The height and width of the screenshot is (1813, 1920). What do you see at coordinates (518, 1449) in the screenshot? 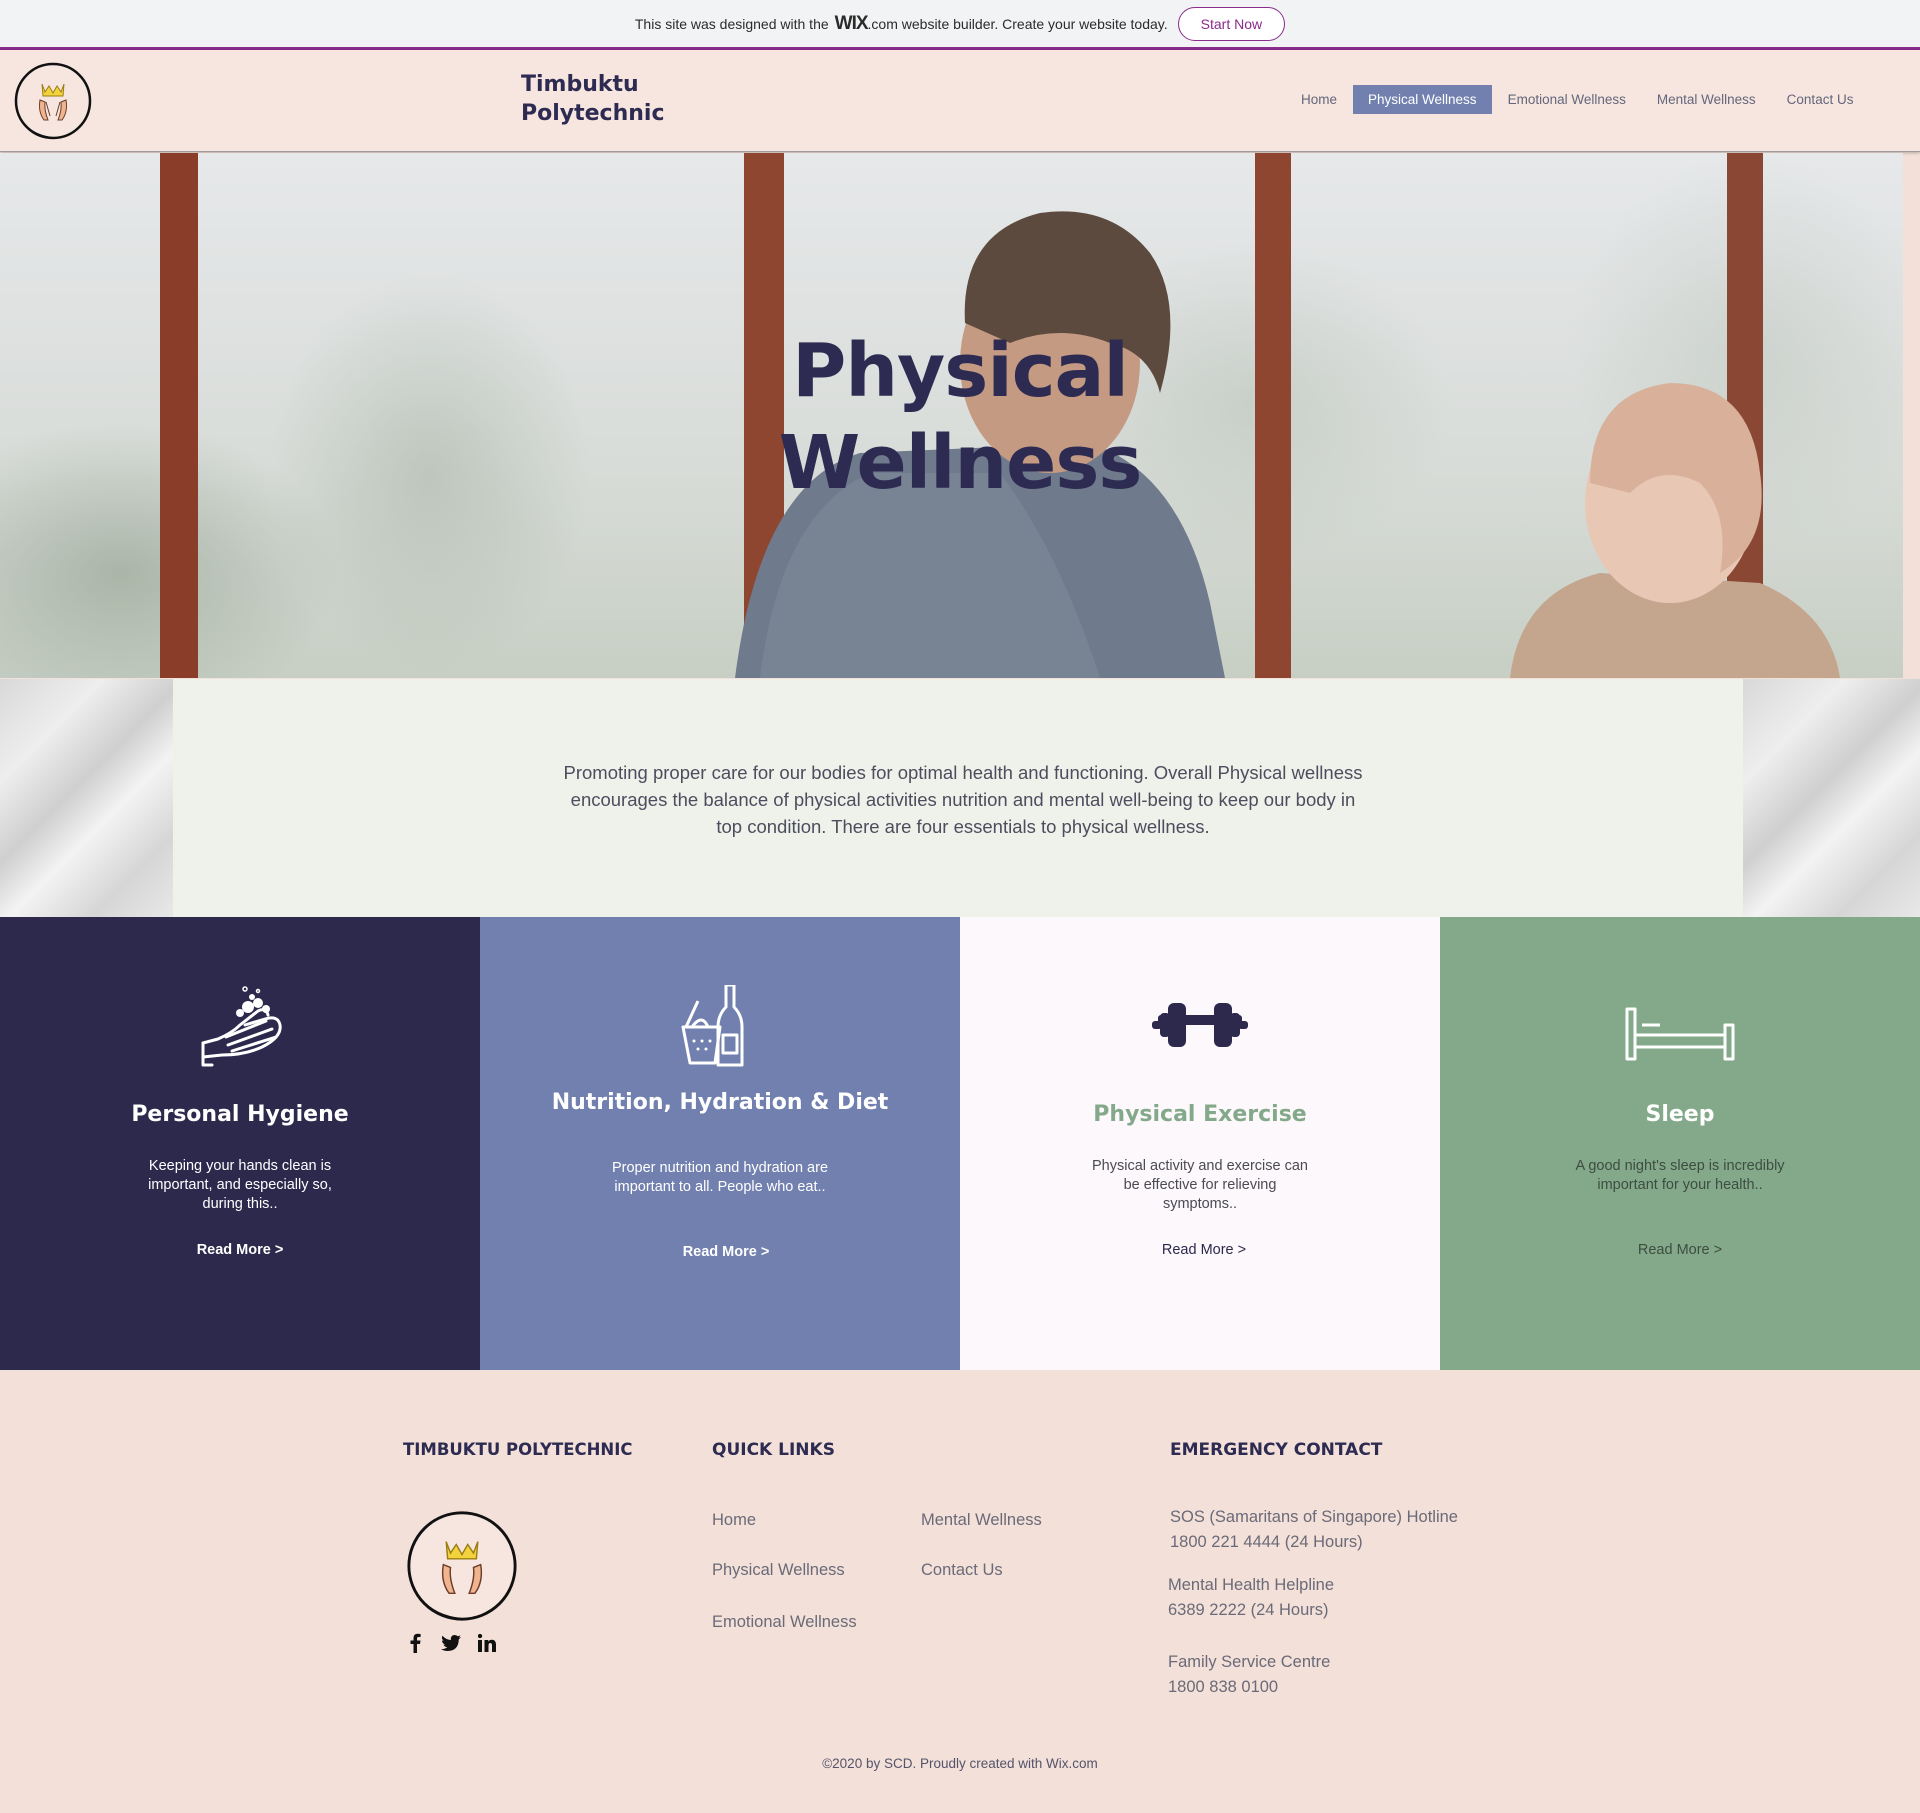
I see `footer-brand-heading: TIMBUKTU POLYTECHNIC` at bounding box center [518, 1449].